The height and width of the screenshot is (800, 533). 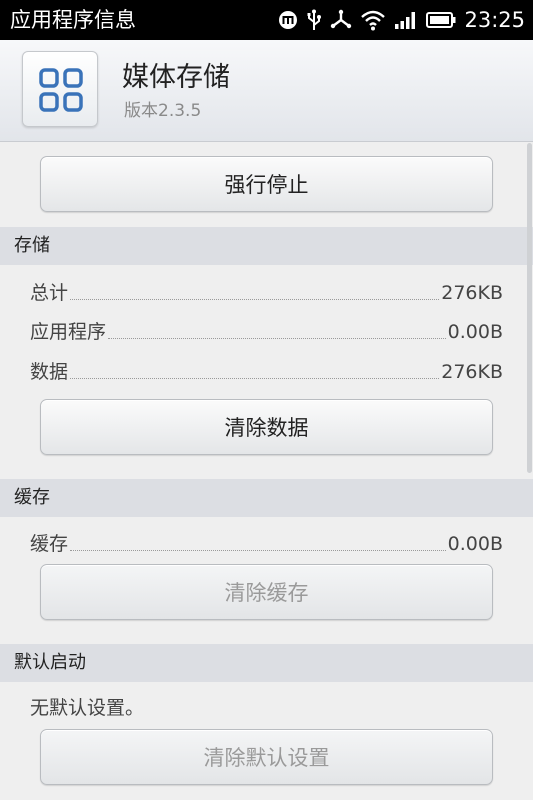 I want to click on storage-row-total: 总计 276KB, so click(x=266, y=291).